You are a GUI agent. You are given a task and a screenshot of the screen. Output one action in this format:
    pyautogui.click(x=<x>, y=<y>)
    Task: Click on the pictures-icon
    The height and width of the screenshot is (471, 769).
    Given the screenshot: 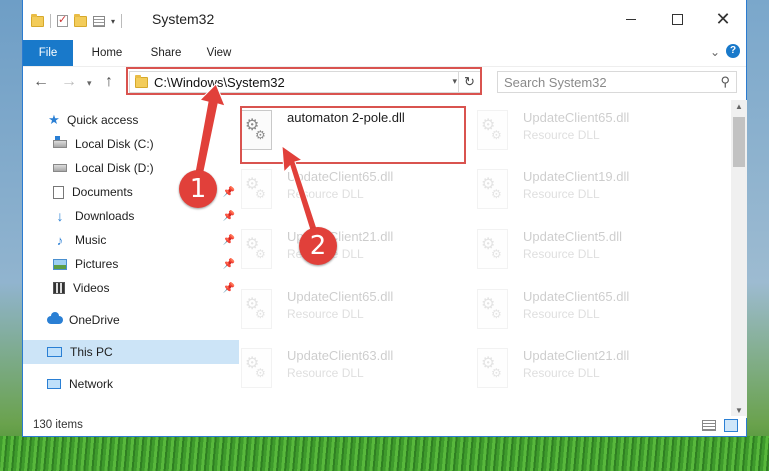 What is the action you would take?
    pyautogui.click(x=60, y=264)
    